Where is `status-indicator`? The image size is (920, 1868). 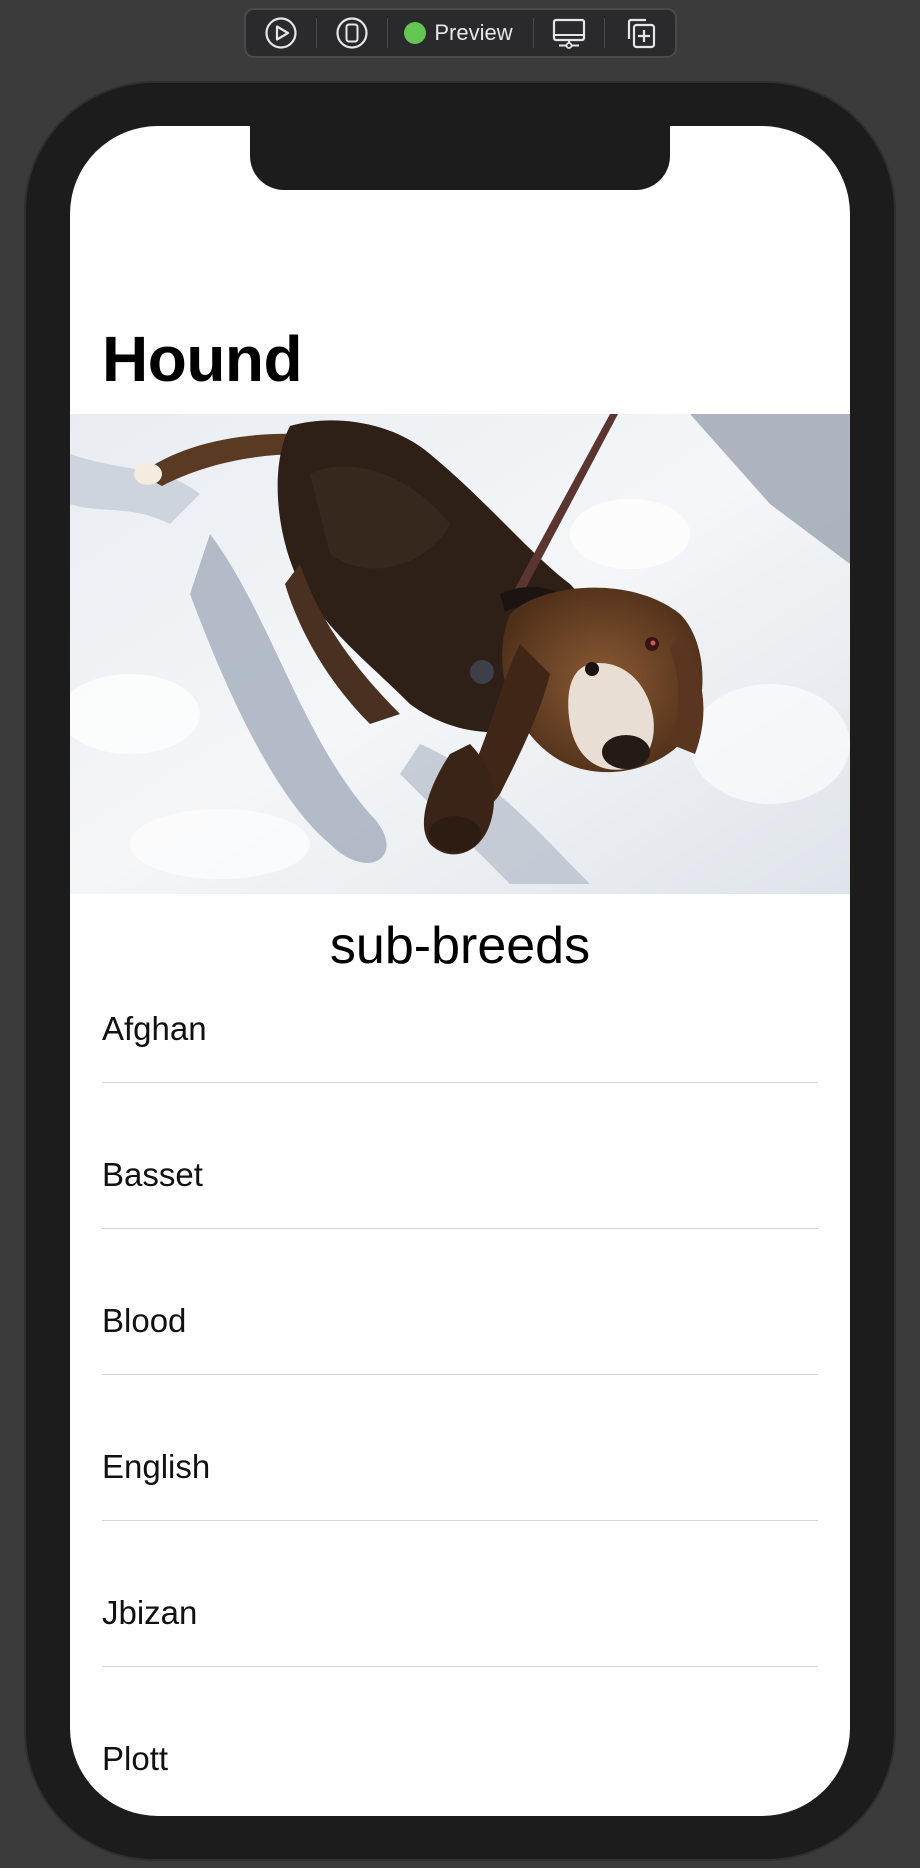
status-indicator is located at coordinates (415, 33).